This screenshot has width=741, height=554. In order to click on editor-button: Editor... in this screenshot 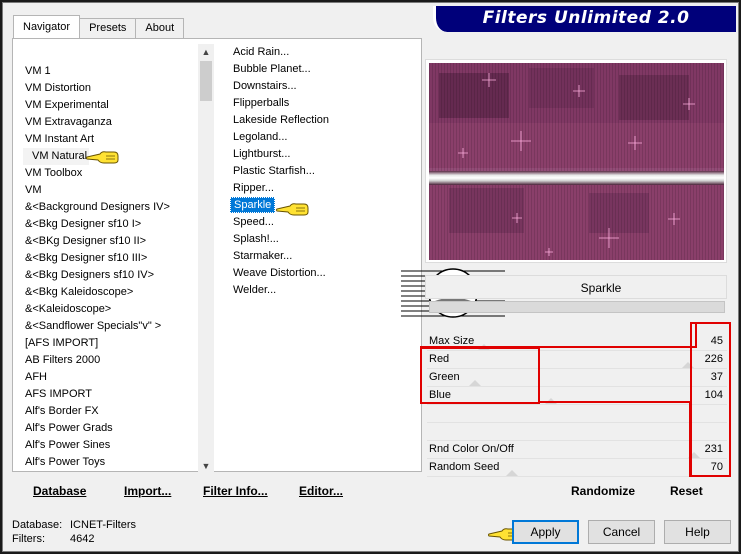, I will do `click(321, 491)`.